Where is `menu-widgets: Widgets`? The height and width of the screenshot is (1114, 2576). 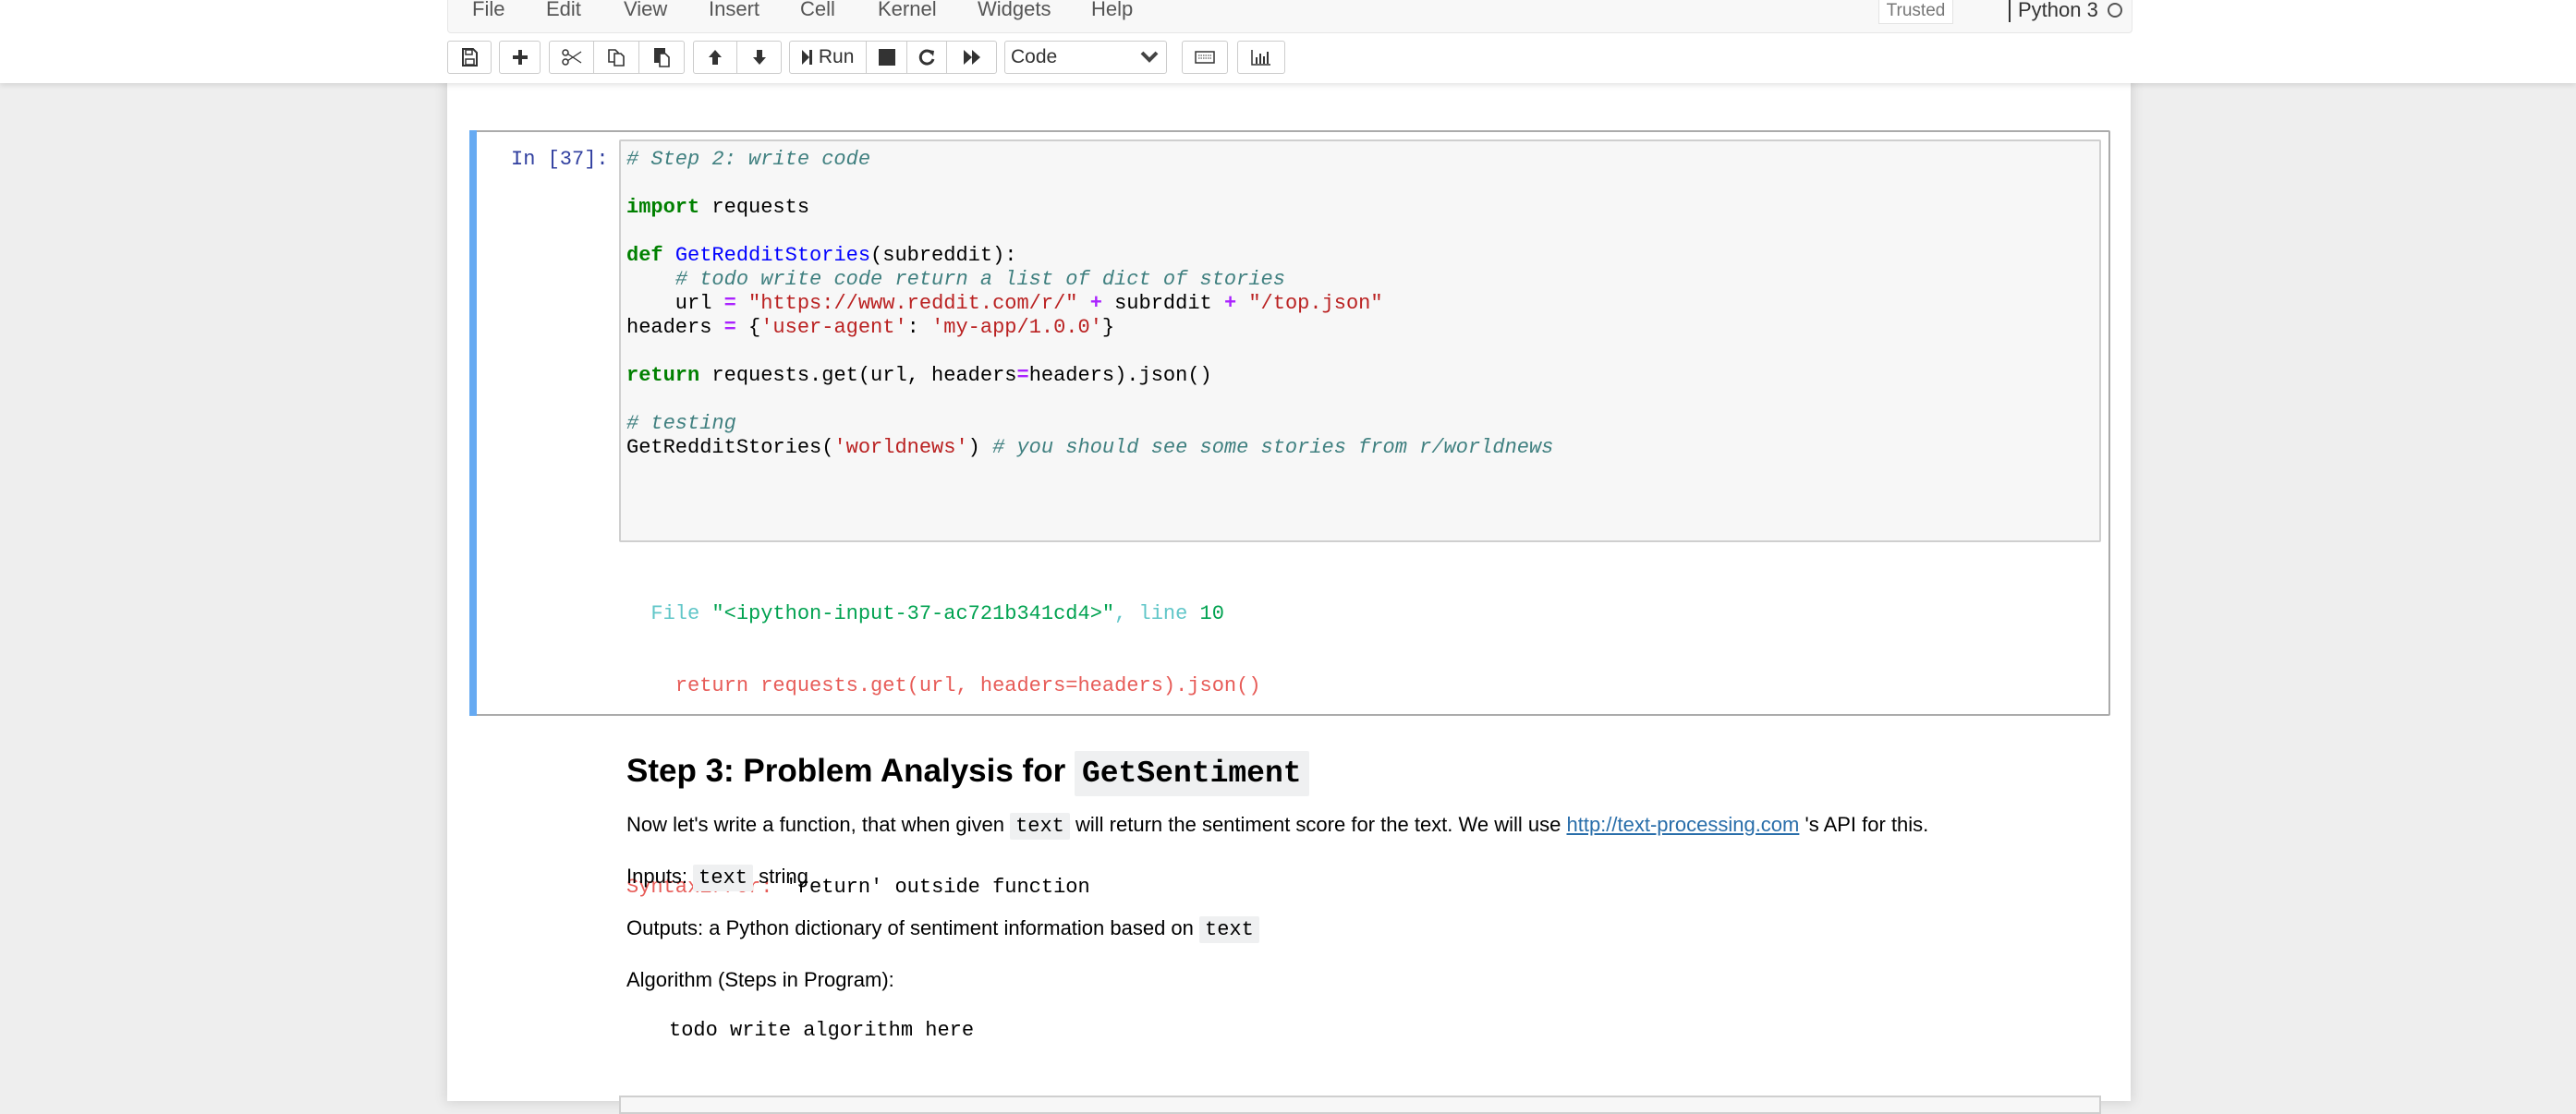 menu-widgets: Widgets is located at coordinates (1015, 9).